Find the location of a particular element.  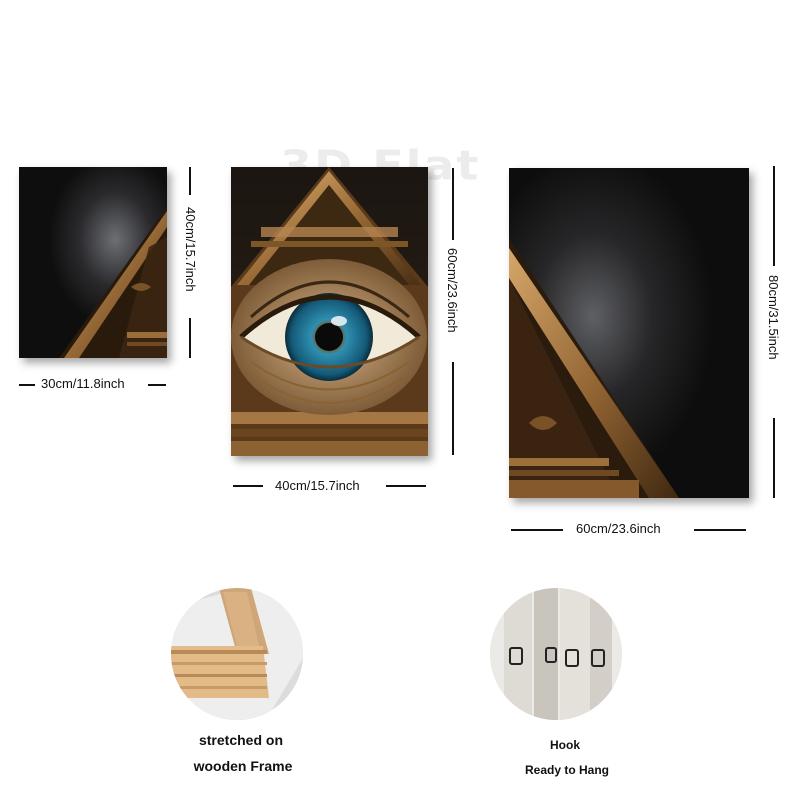

dimension-height-small: 40cm/15.7inch is located at coordinates (190, 249).